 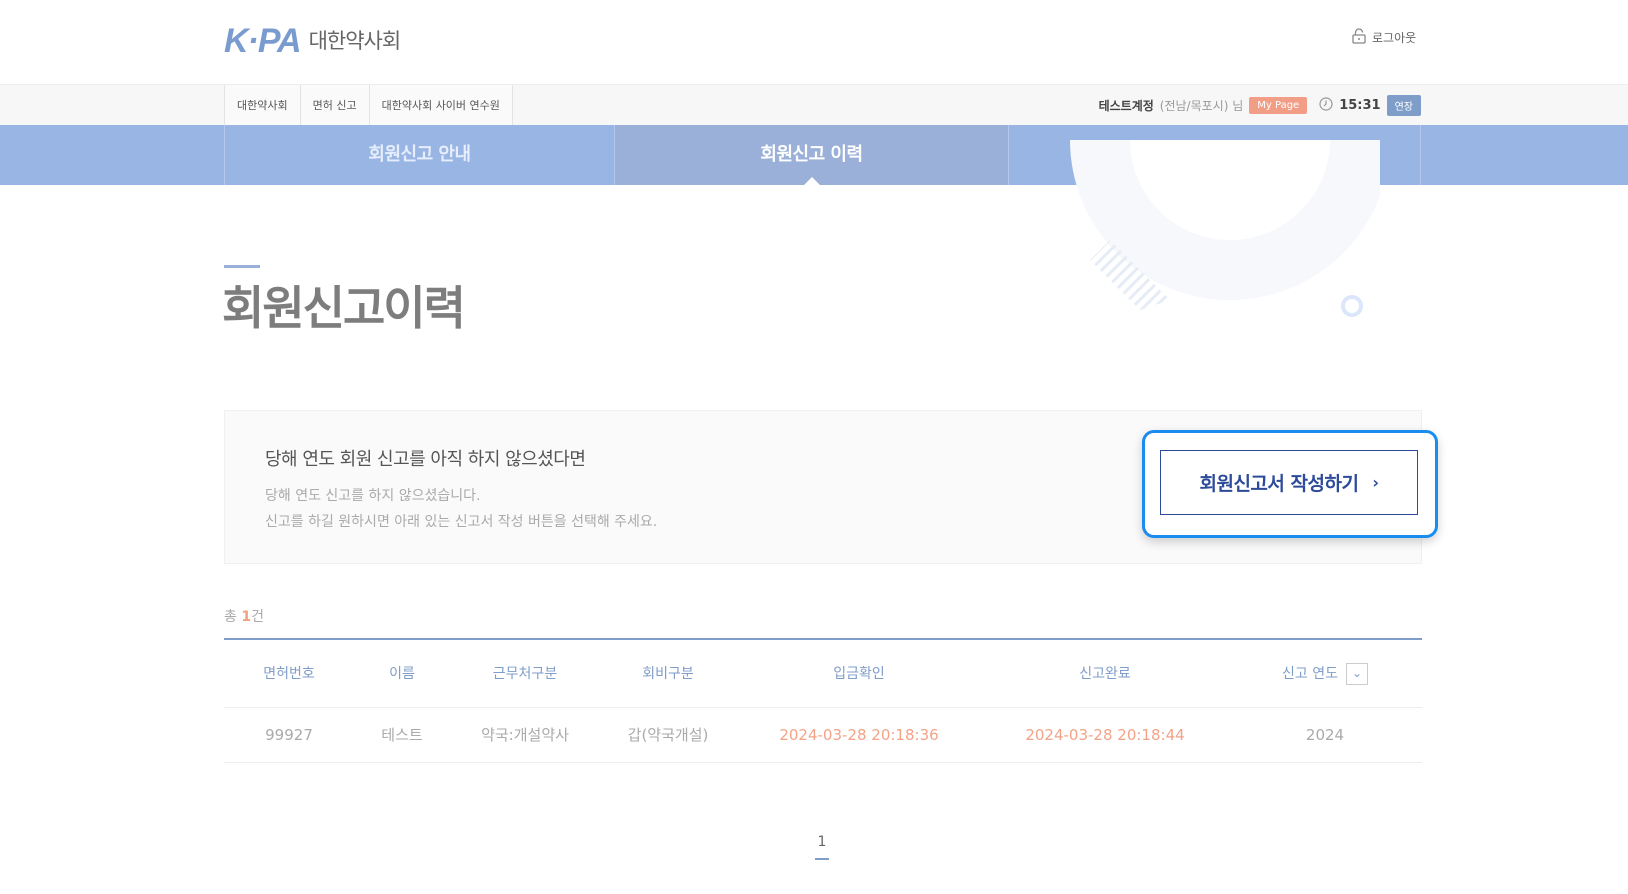 What do you see at coordinates (233, 617) in the screenshot?
I see `count-prefix: 총` at bounding box center [233, 617].